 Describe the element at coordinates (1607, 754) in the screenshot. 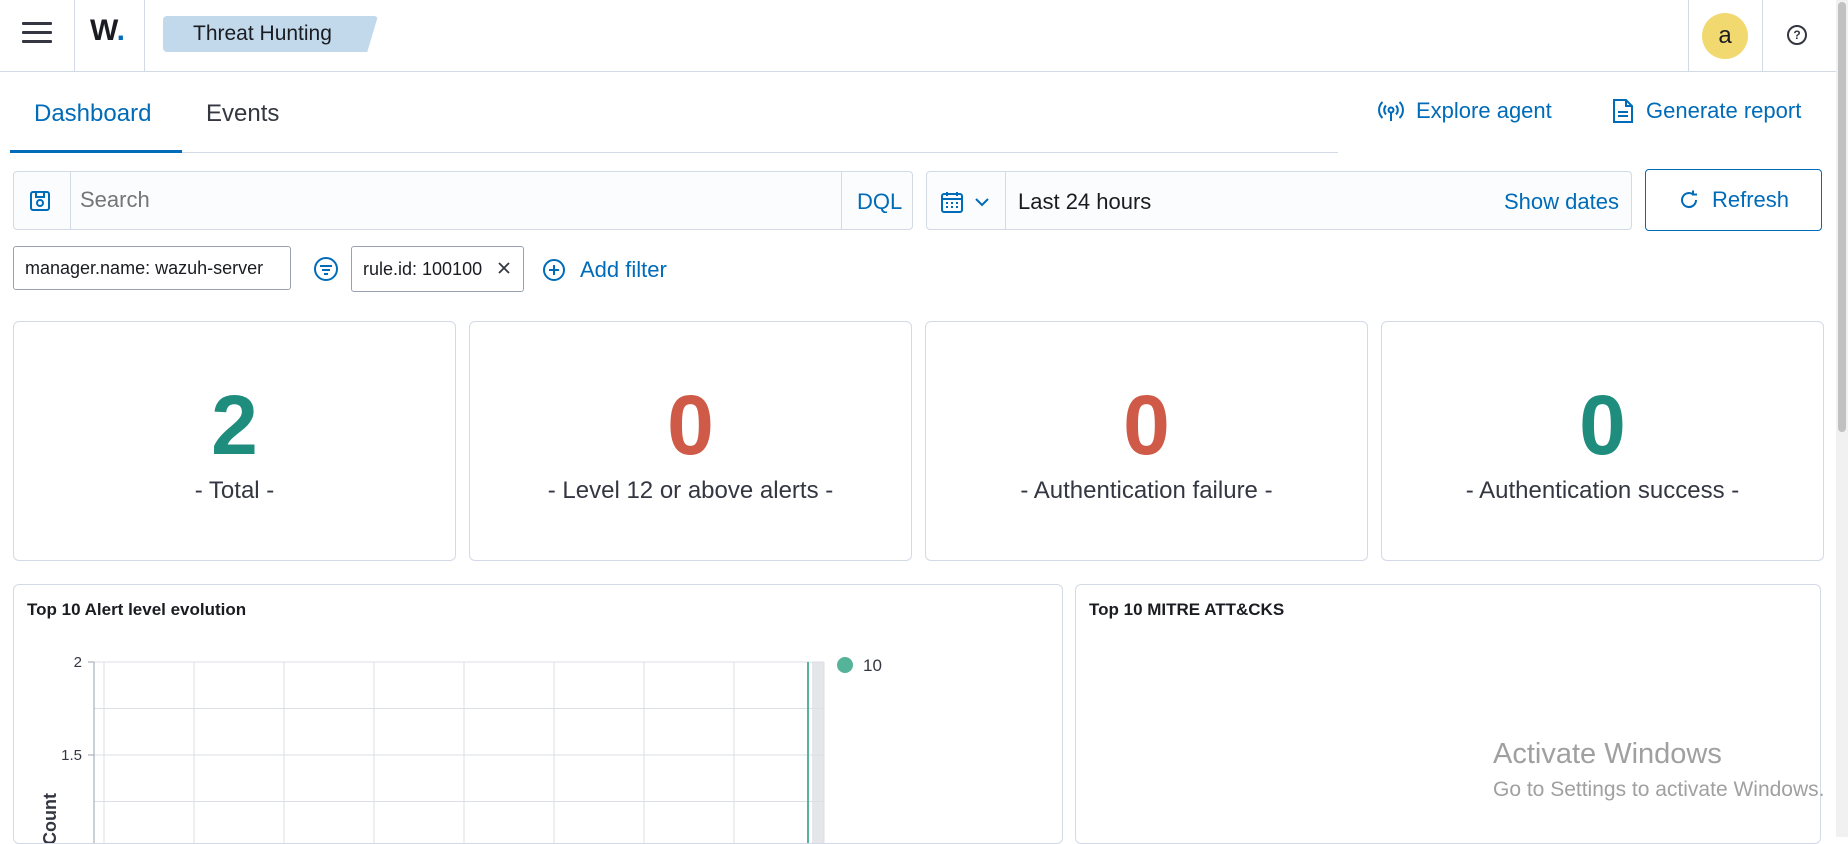

I see `activation-watermark-title: Activate Windows` at that location.